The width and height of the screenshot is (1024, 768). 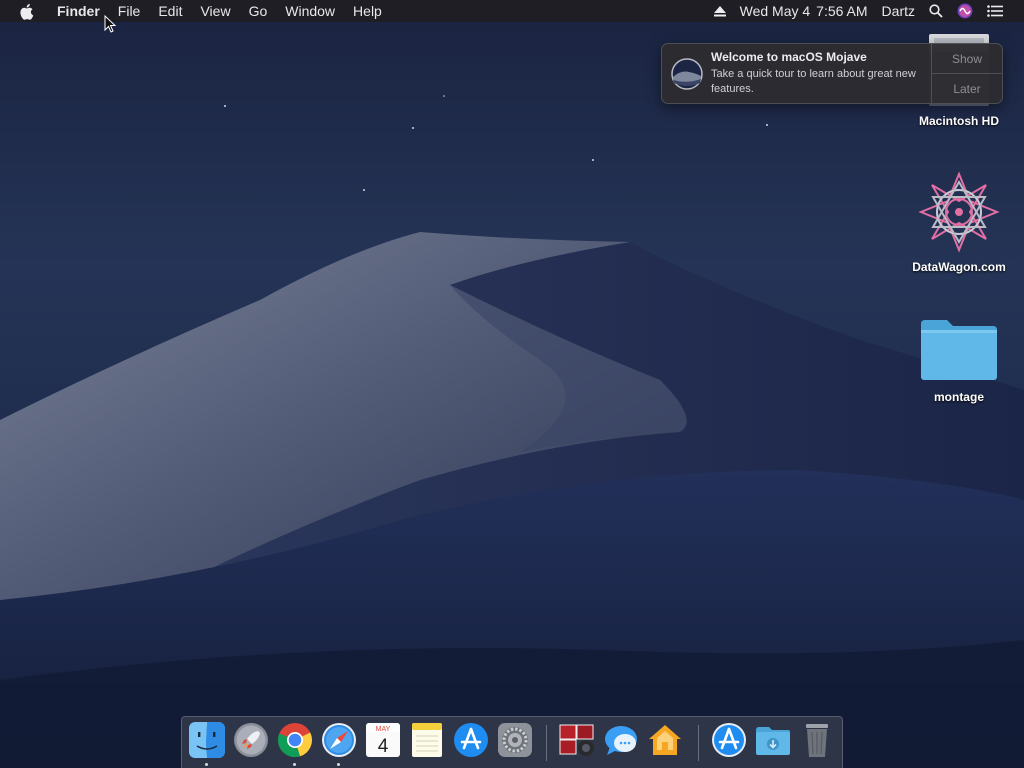 I want to click on calendar-month: MAY, so click(x=383, y=729).